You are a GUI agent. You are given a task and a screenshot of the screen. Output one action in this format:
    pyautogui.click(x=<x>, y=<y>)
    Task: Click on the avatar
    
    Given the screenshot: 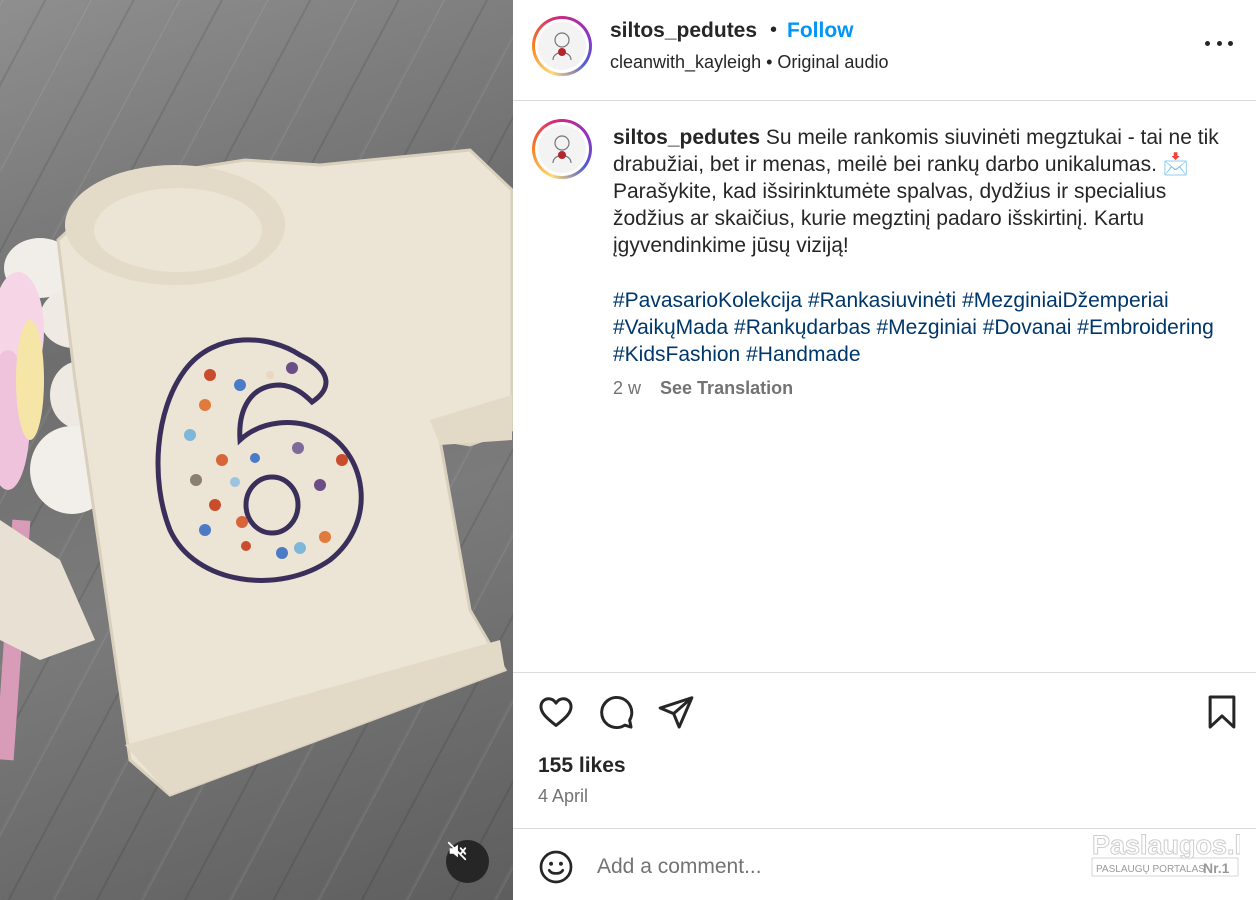 What is the action you would take?
    pyautogui.click(x=562, y=46)
    